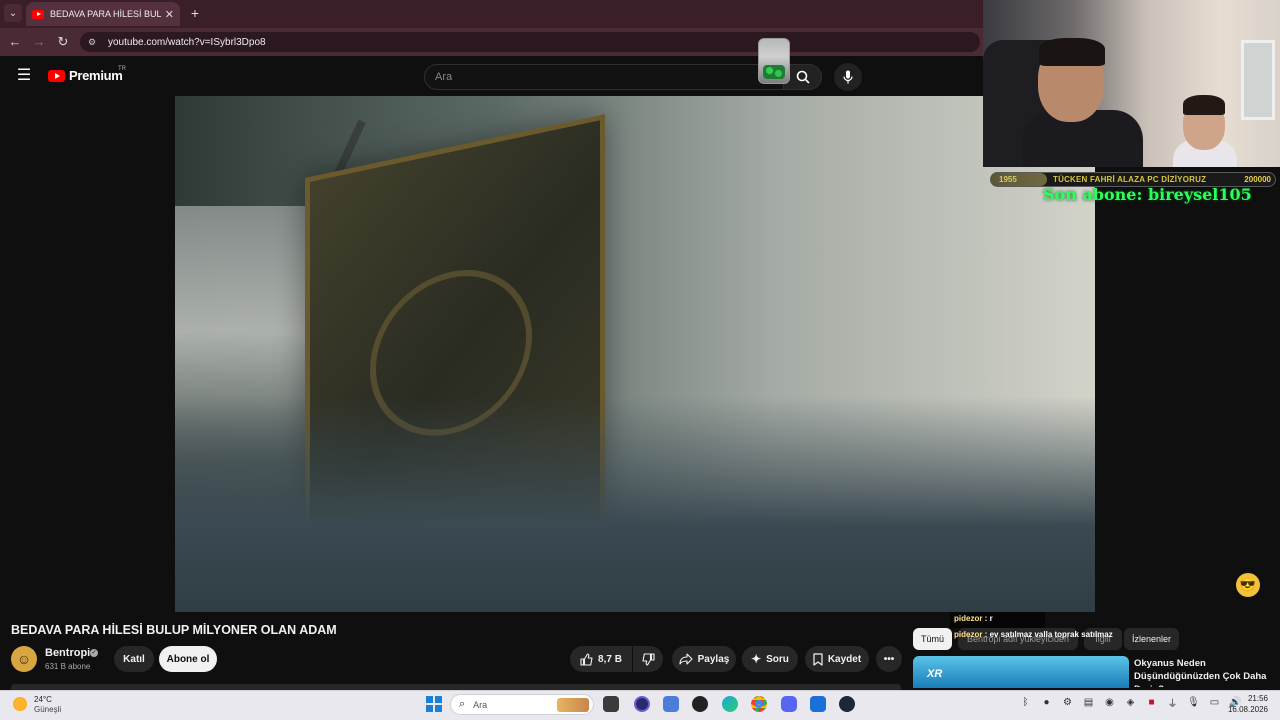  What do you see at coordinates (642, 704) in the screenshot?
I see `app-icon-circle` at bounding box center [642, 704].